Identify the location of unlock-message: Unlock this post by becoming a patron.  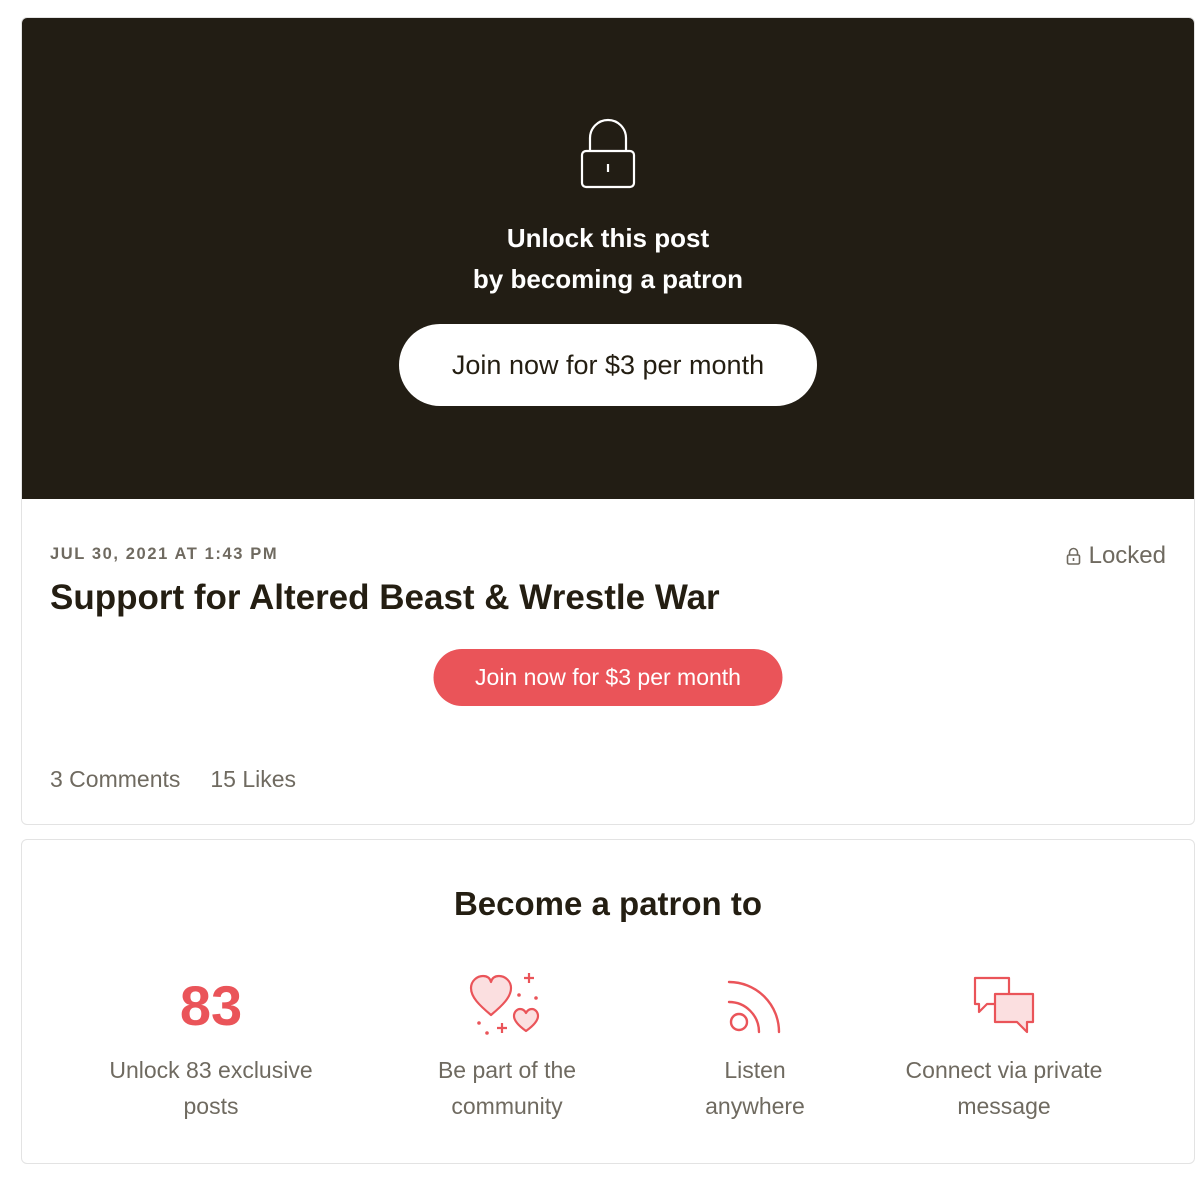
(608, 259).